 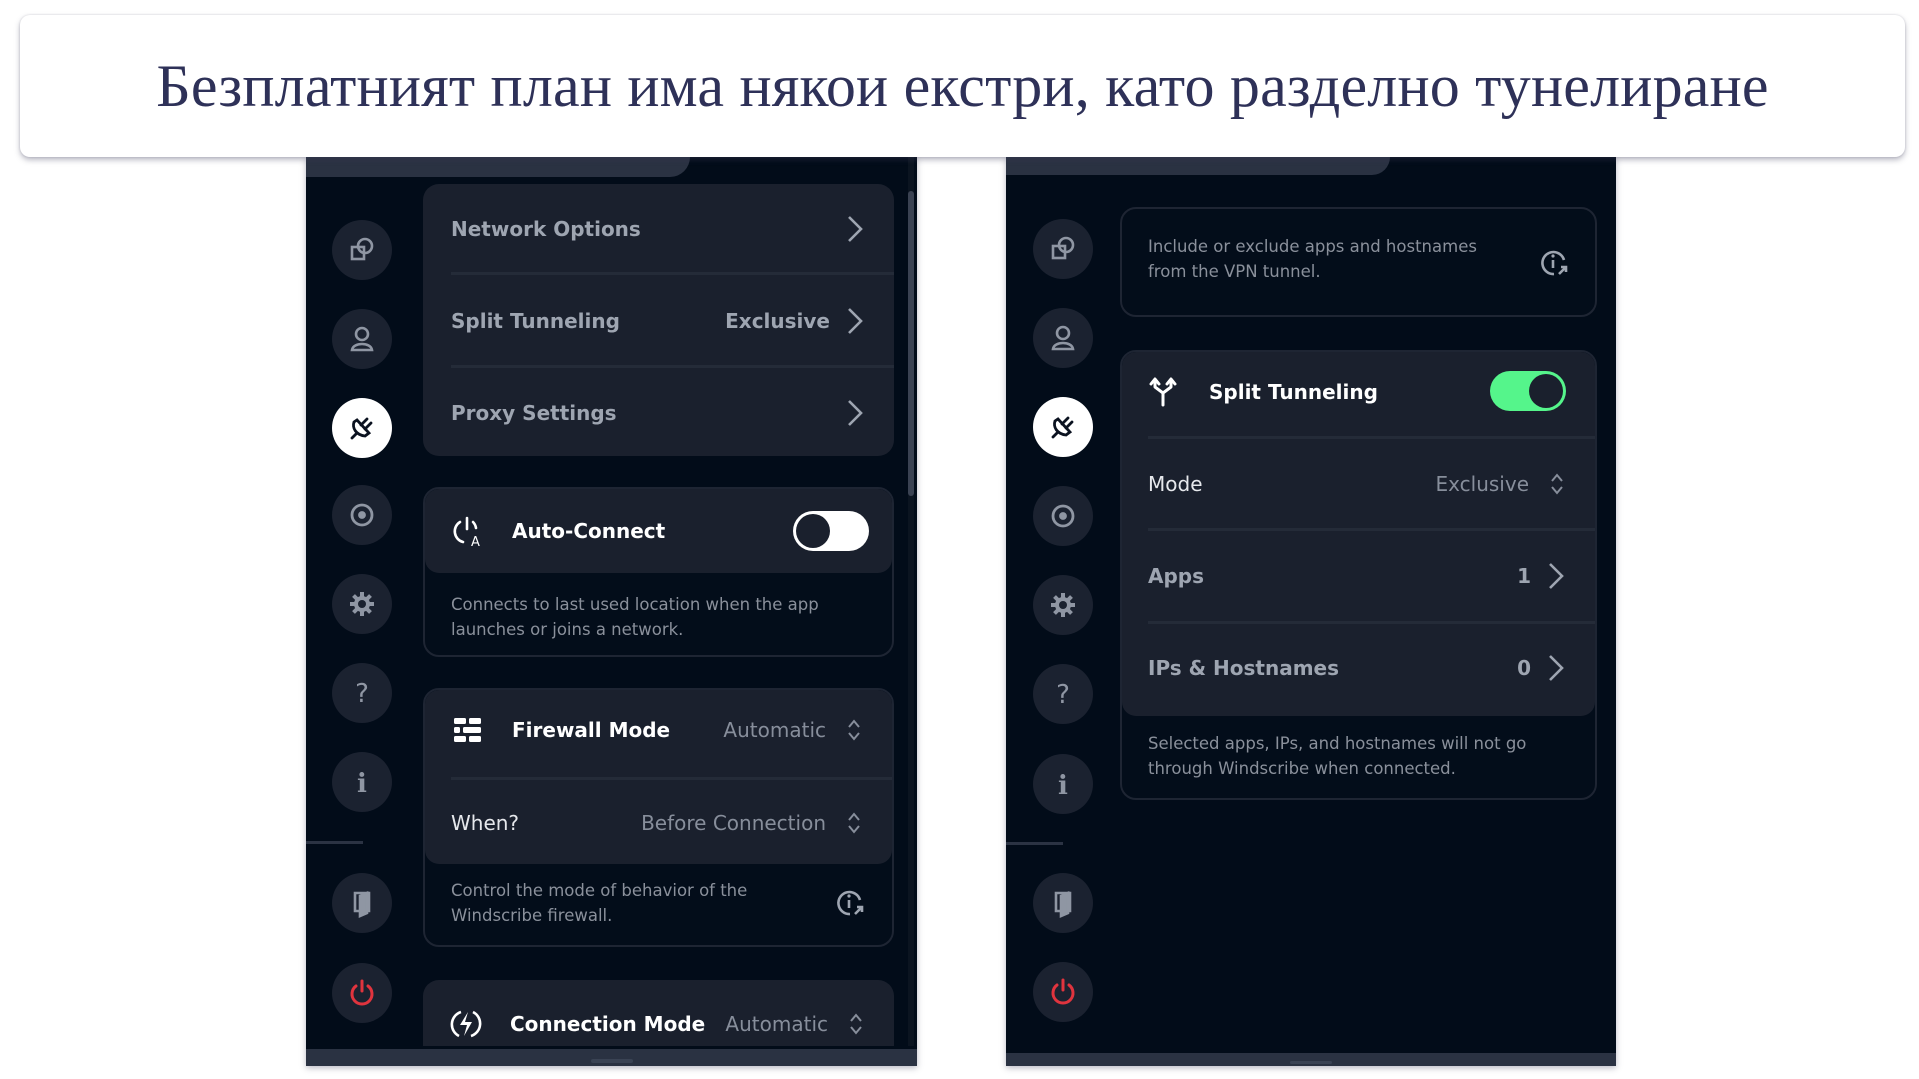 What do you see at coordinates (777, 321) in the screenshot?
I see `split-tunneling-value: Exclusive` at bounding box center [777, 321].